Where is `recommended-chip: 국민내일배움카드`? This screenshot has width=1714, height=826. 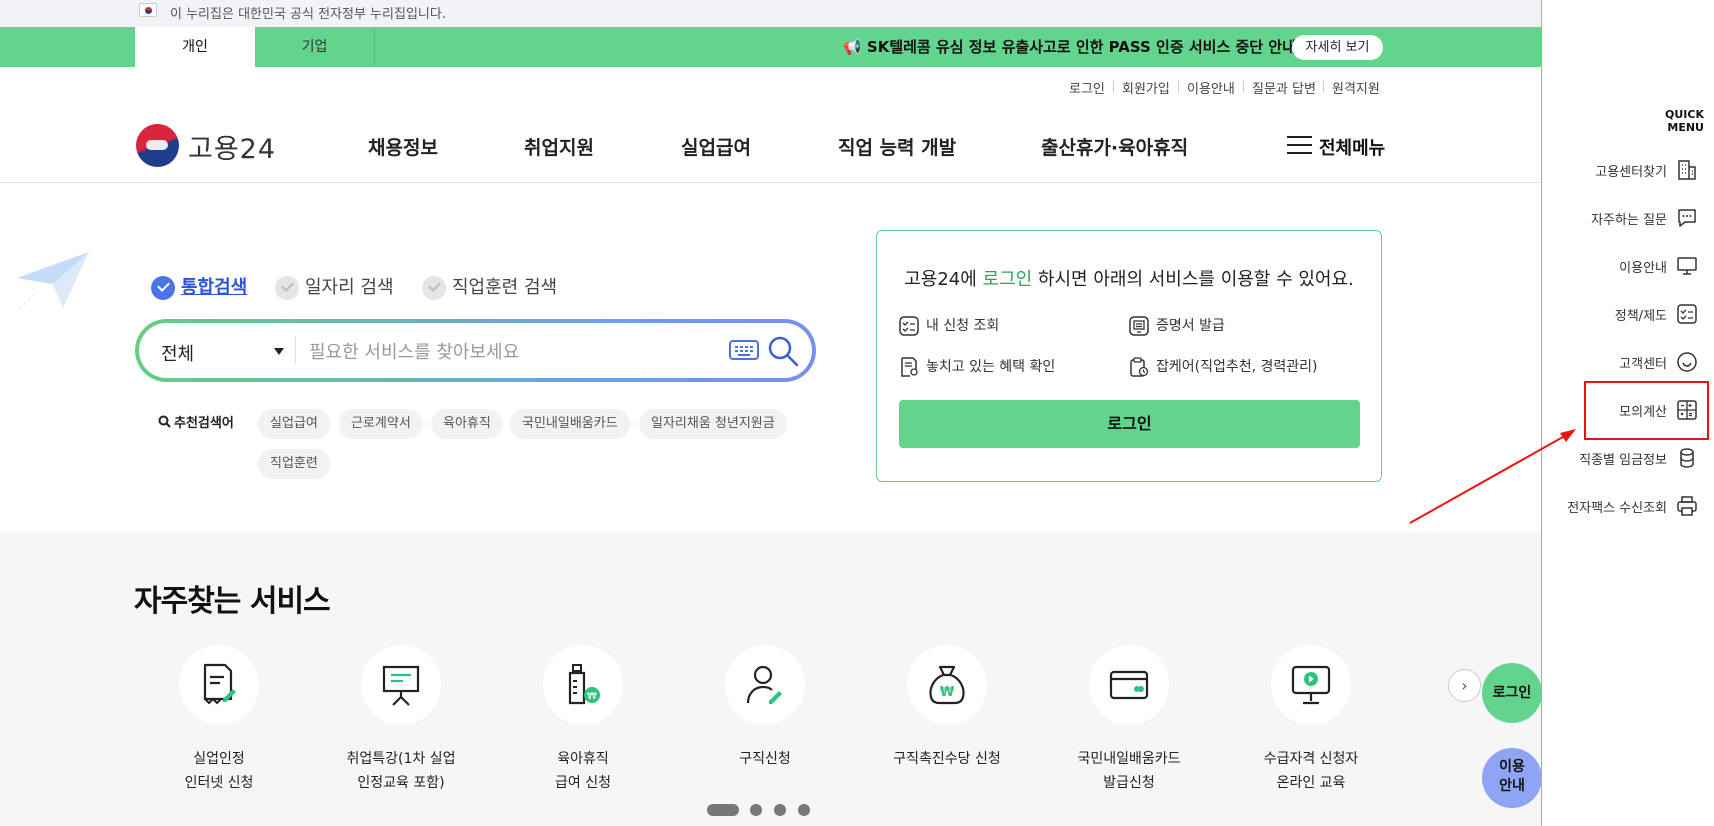
recommended-chip: 국민내일배움카드 is located at coordinates (570, 424).